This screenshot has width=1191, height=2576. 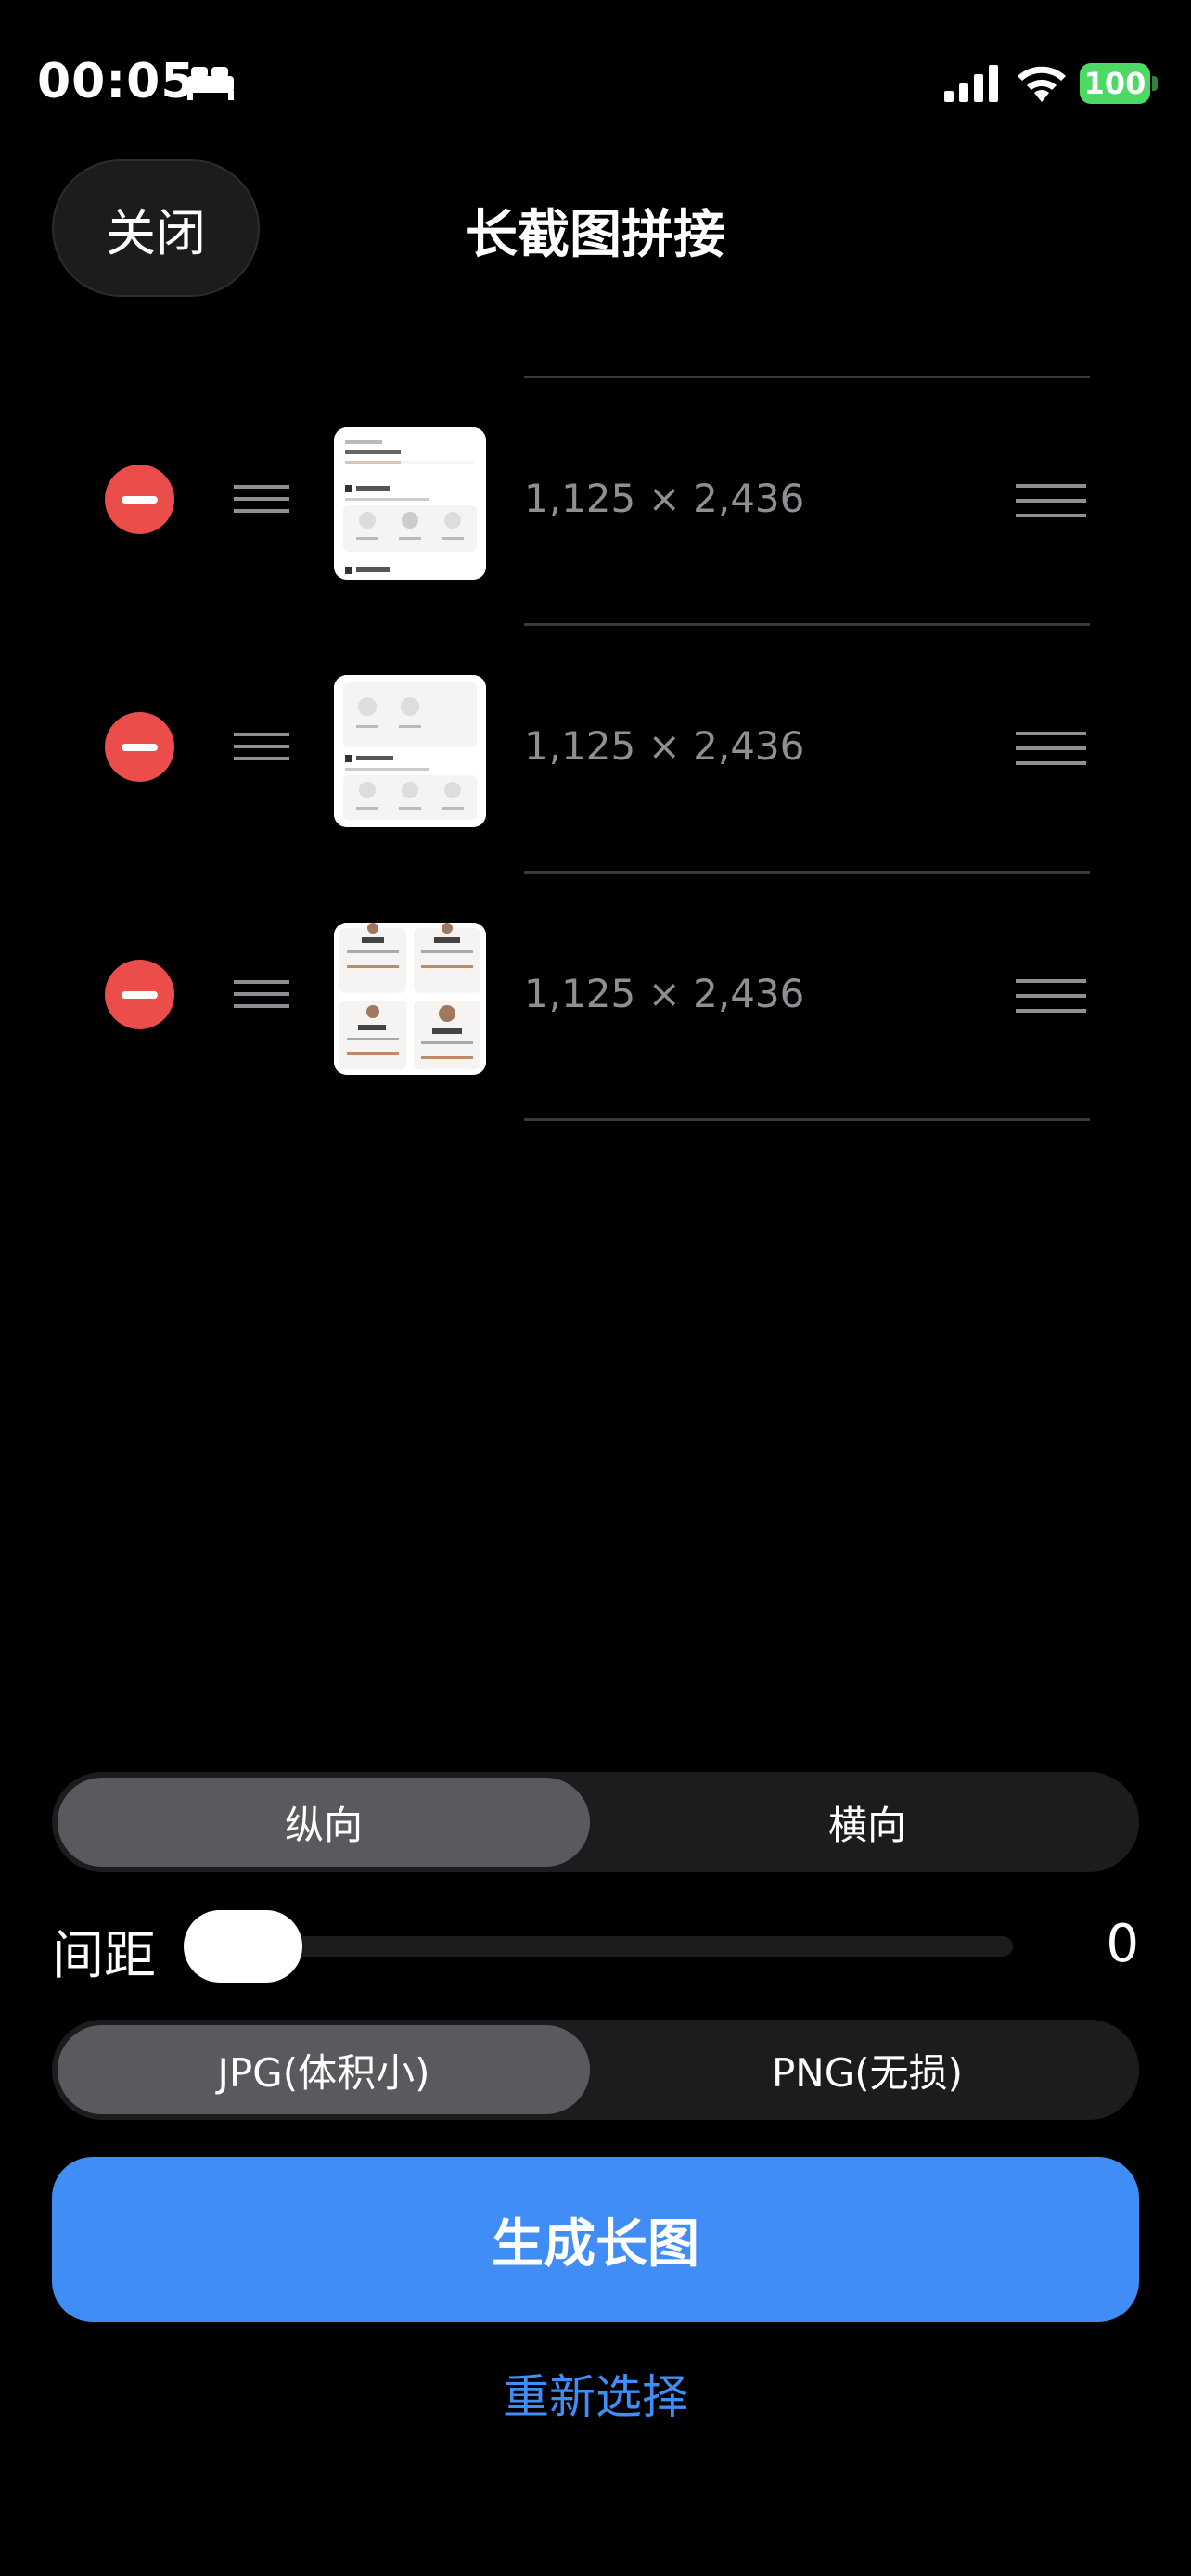 I want to click on status-bar: 00:05 100, so click(x=595, y=74).